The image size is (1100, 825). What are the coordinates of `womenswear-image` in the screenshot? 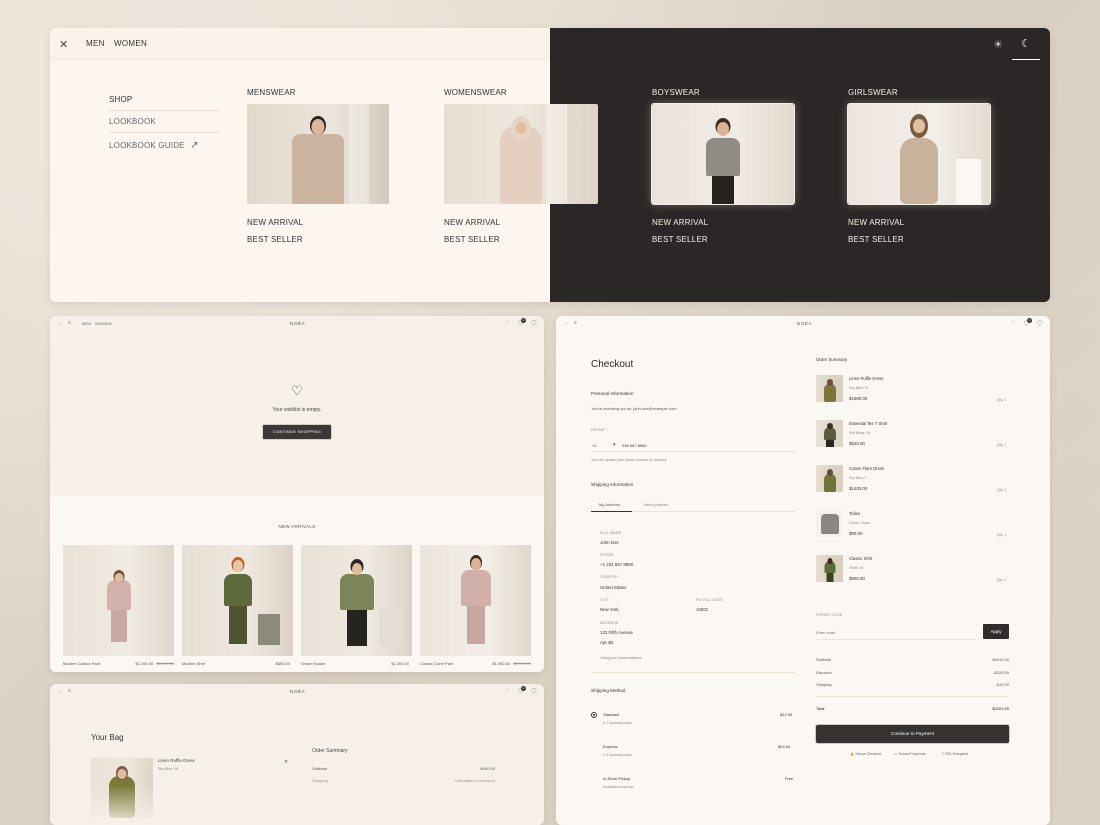 It's located at (521, 154).